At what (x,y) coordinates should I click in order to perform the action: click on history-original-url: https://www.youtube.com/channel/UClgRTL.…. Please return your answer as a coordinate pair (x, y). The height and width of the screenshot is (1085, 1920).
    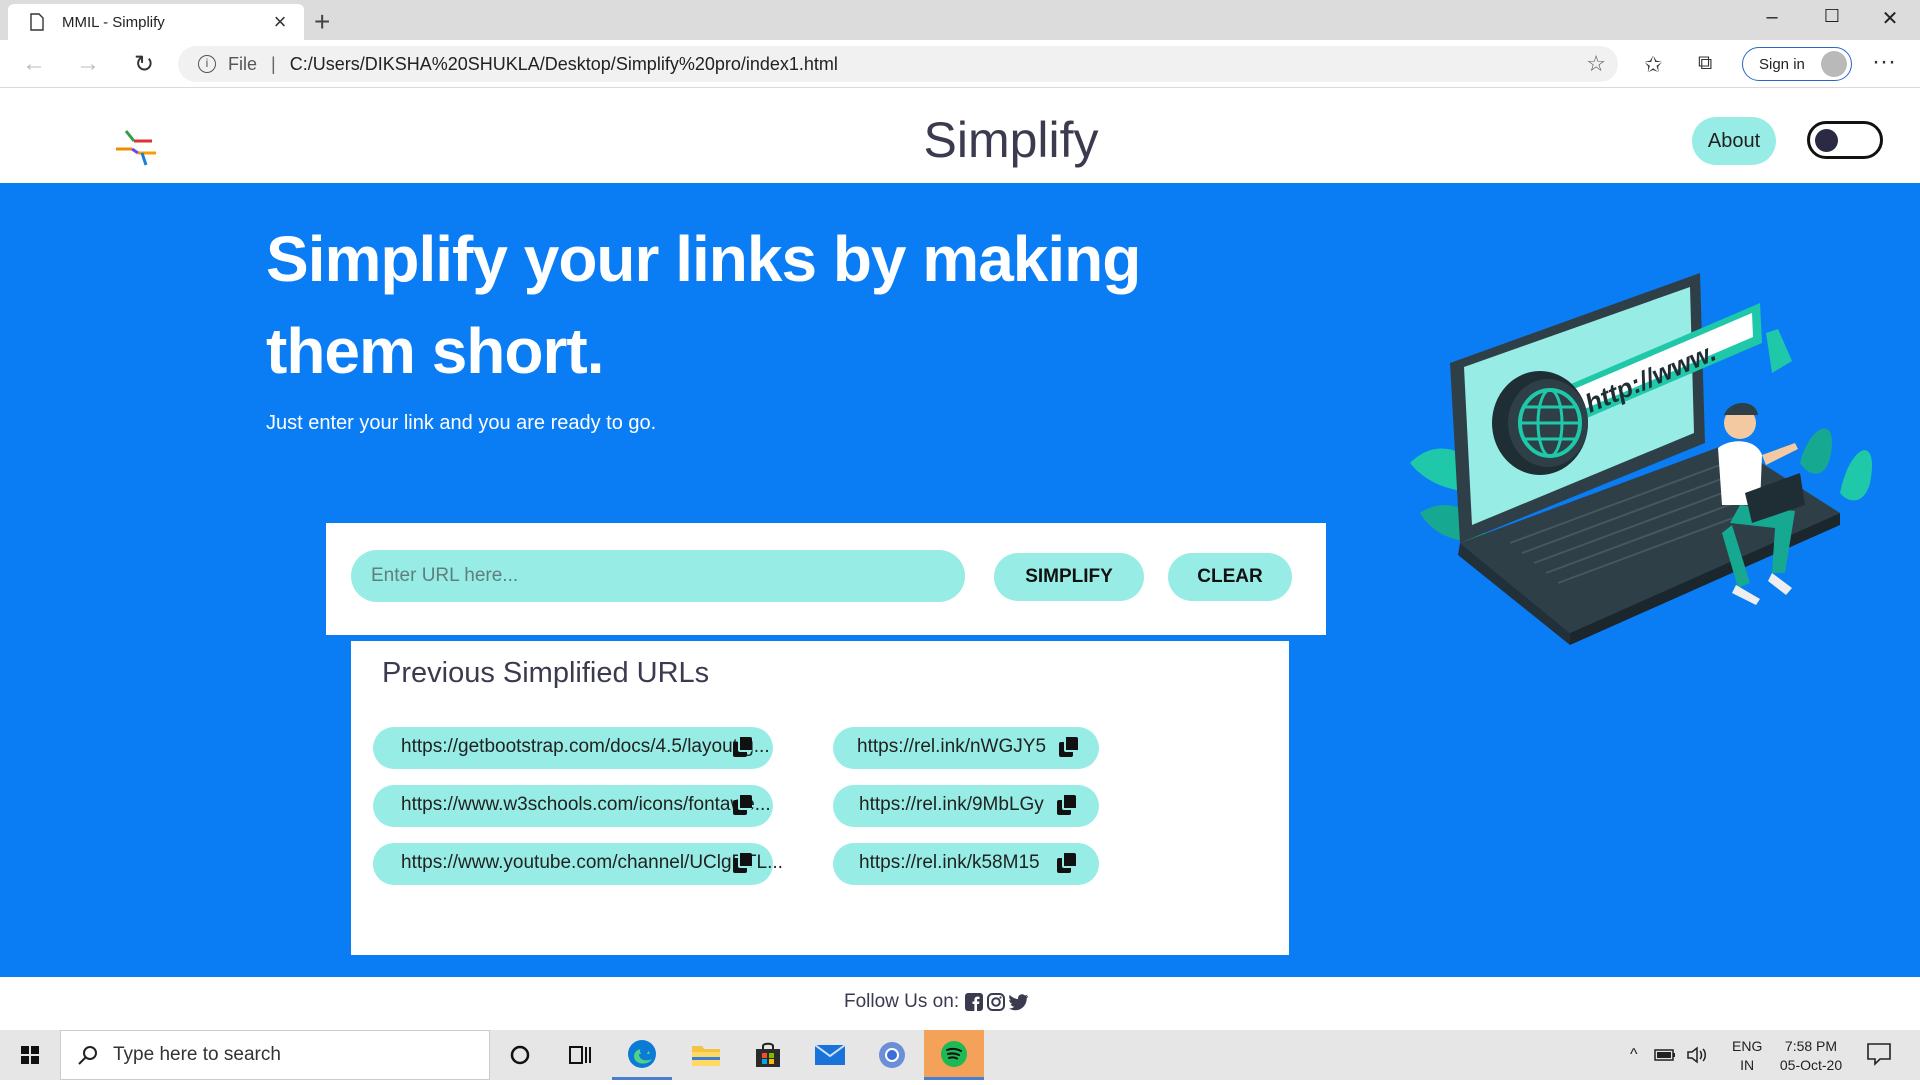
    Looking at the image, I should click on (578, 864).